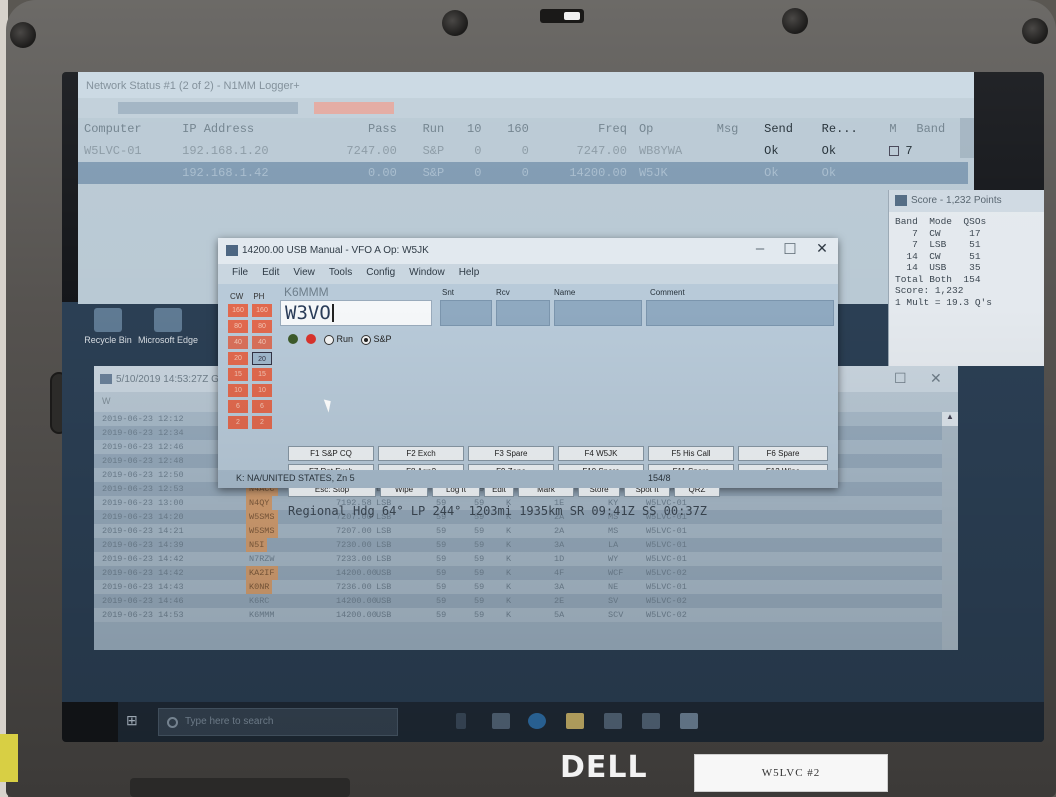  Describe the element at coordinates (511, 453) in the screenshot. I see `fkey-button: F3 Spare` at that location.